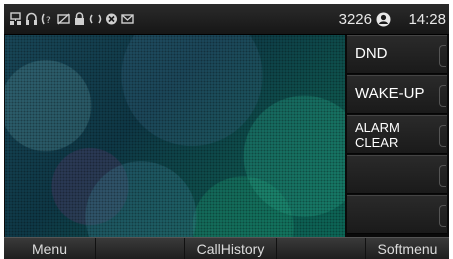 The image size is (453, 259). I want to click on extension-number: 3226, so click(355, 19).